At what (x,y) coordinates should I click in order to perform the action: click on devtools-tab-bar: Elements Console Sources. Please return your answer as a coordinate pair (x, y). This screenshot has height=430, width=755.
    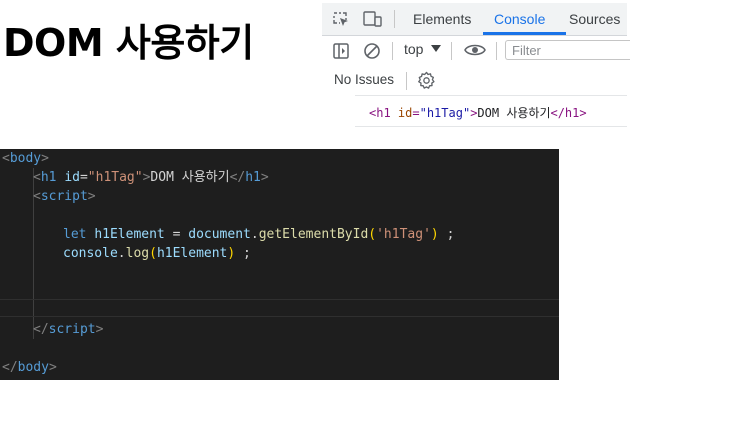
    Looking at the image, I should click on (474, 19).